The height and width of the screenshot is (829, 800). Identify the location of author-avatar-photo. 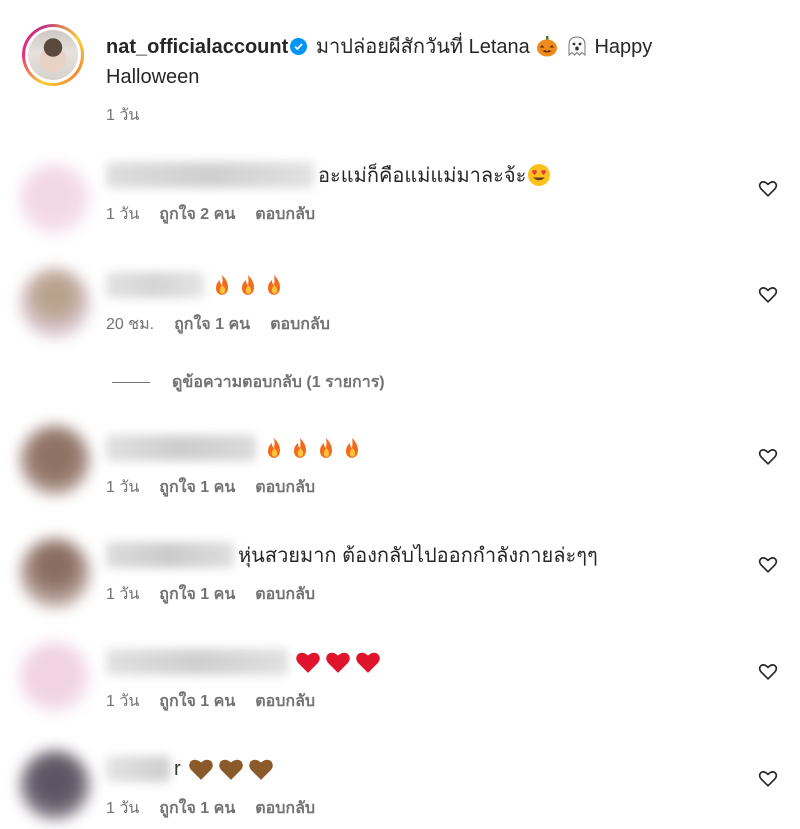
(53, 55).